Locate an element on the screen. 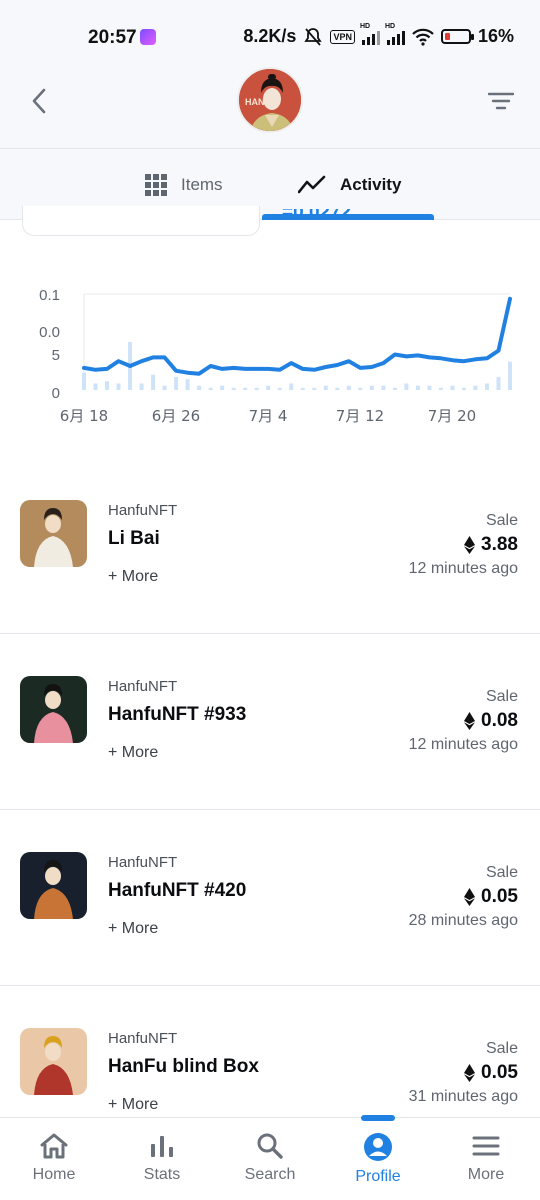  status-indicators: 8.2K/s VPN HD HD 16% is located at coordinates (378, 34).